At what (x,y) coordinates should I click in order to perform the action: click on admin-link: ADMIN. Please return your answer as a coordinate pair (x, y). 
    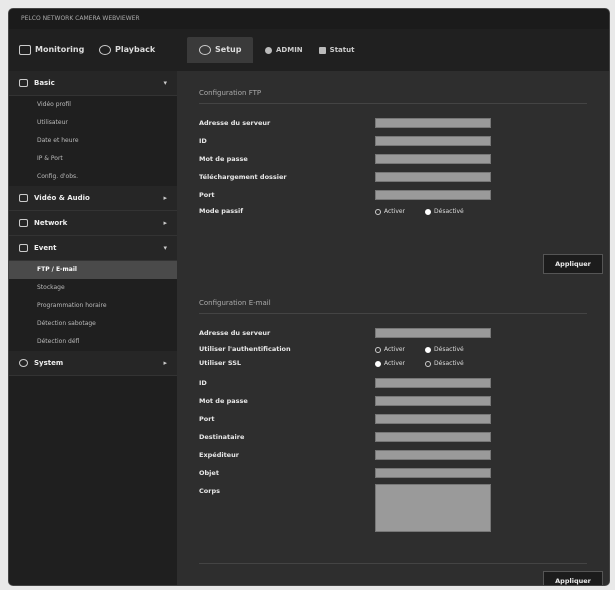
    Looking at the image, I should click on (284, 50).